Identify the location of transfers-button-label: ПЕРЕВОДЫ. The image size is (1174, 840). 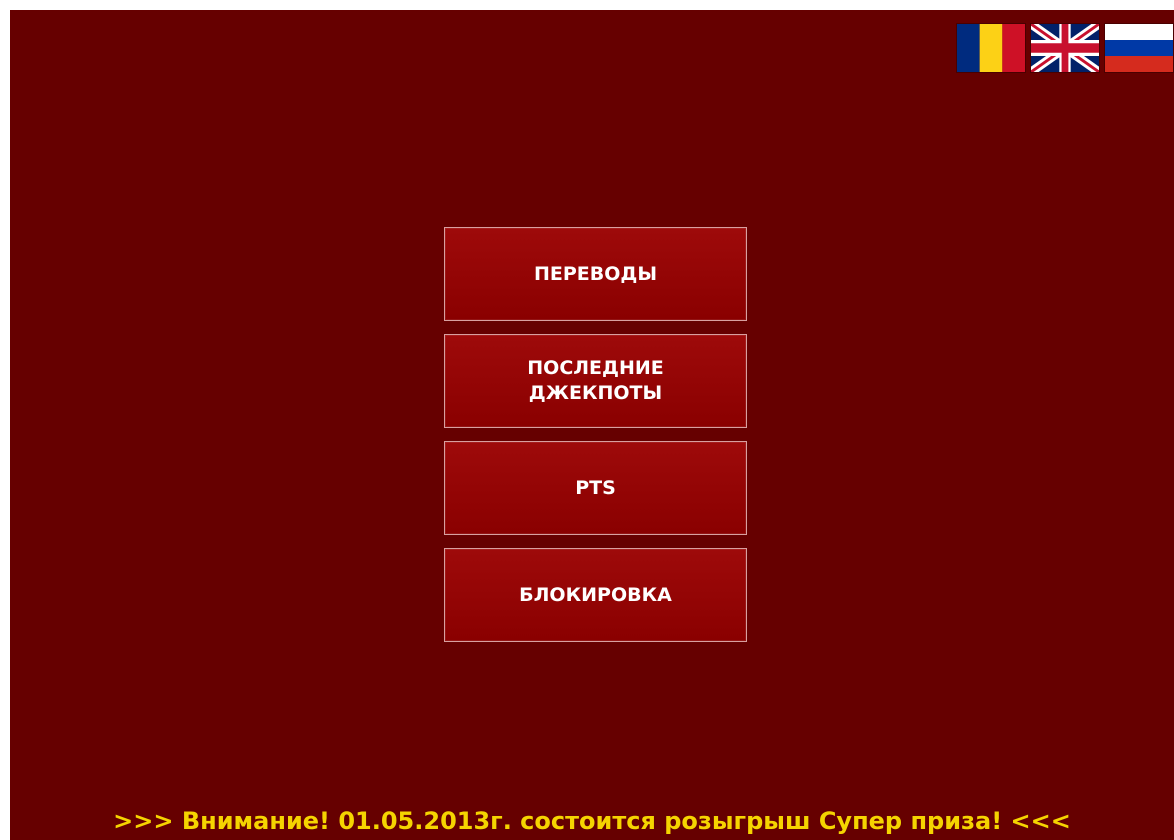
(595, 273).